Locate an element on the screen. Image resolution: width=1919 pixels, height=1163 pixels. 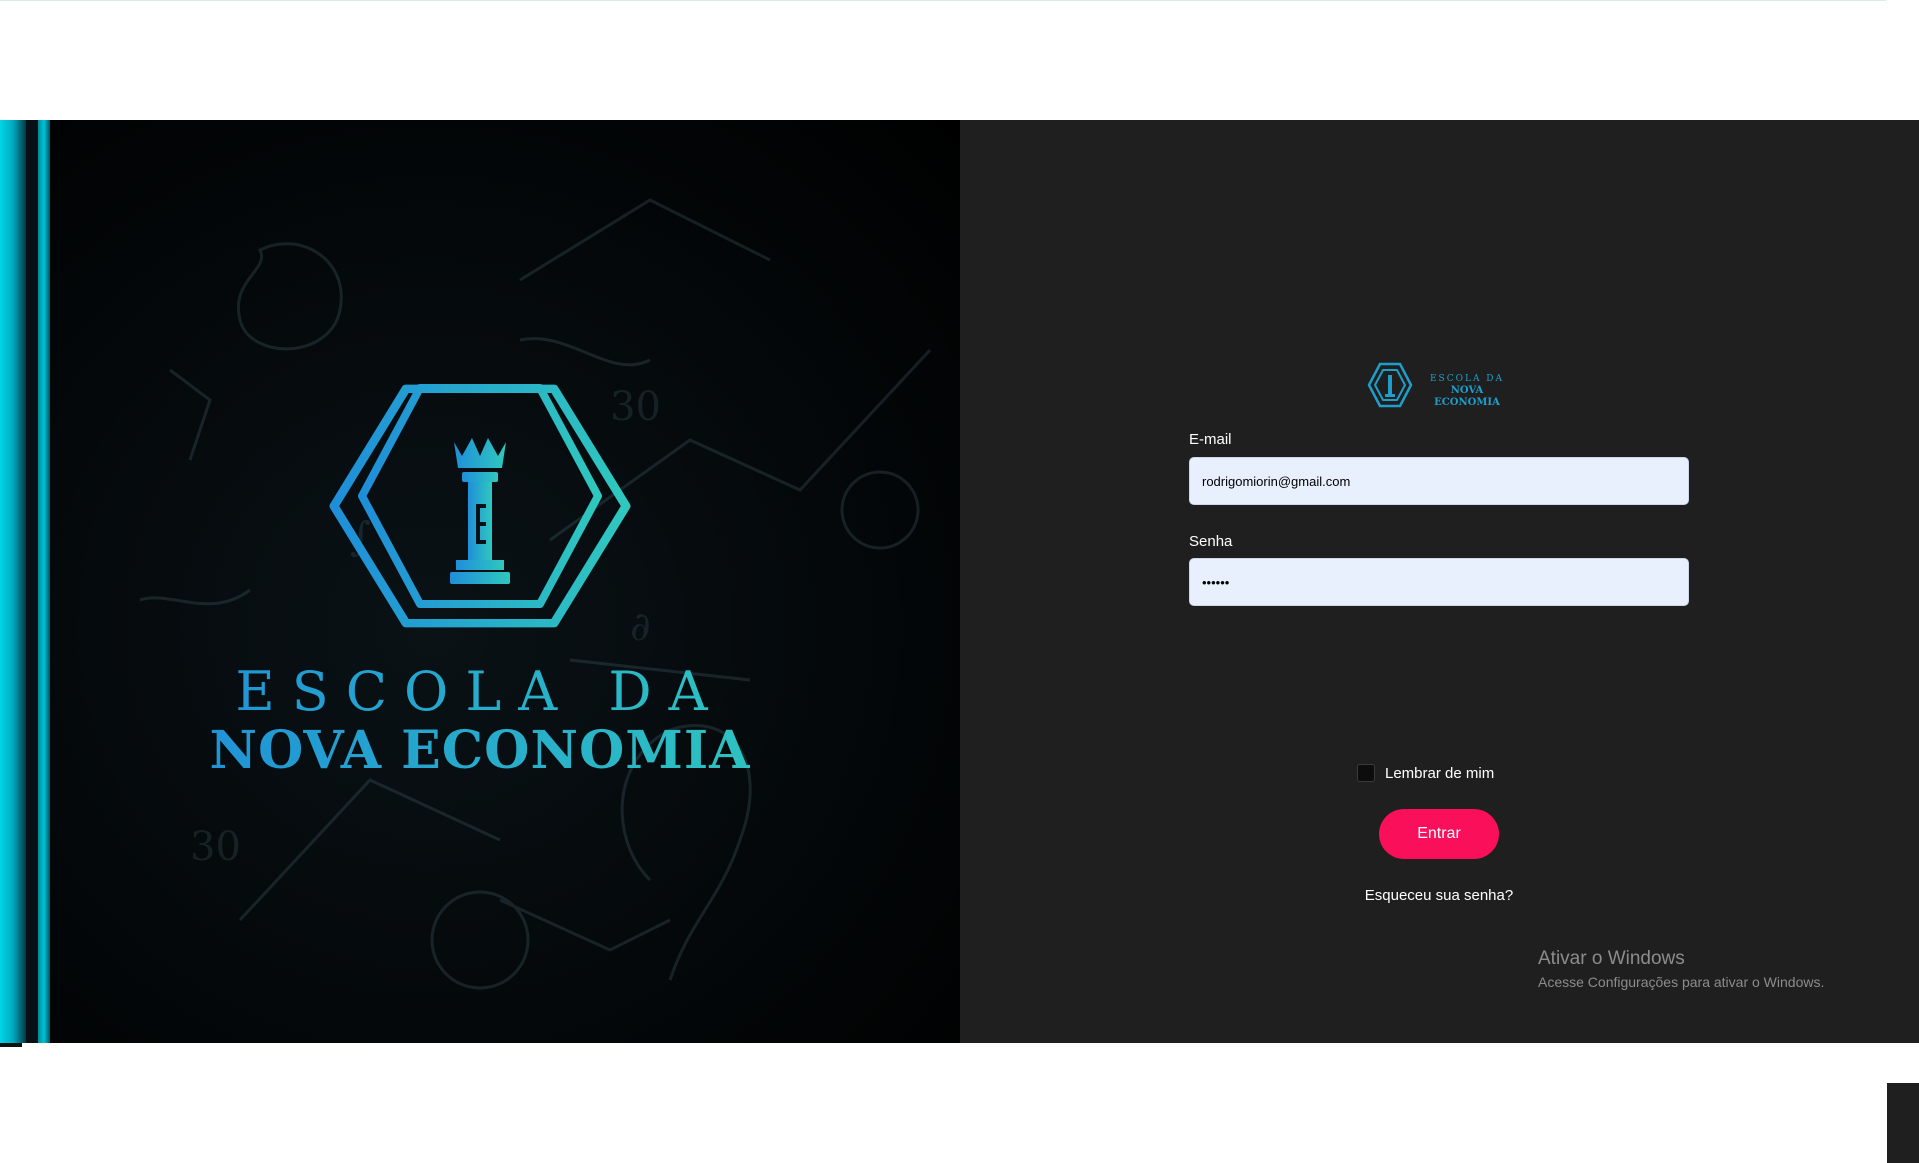
bottom-edge-mark is located at coordinates (11, 1045).